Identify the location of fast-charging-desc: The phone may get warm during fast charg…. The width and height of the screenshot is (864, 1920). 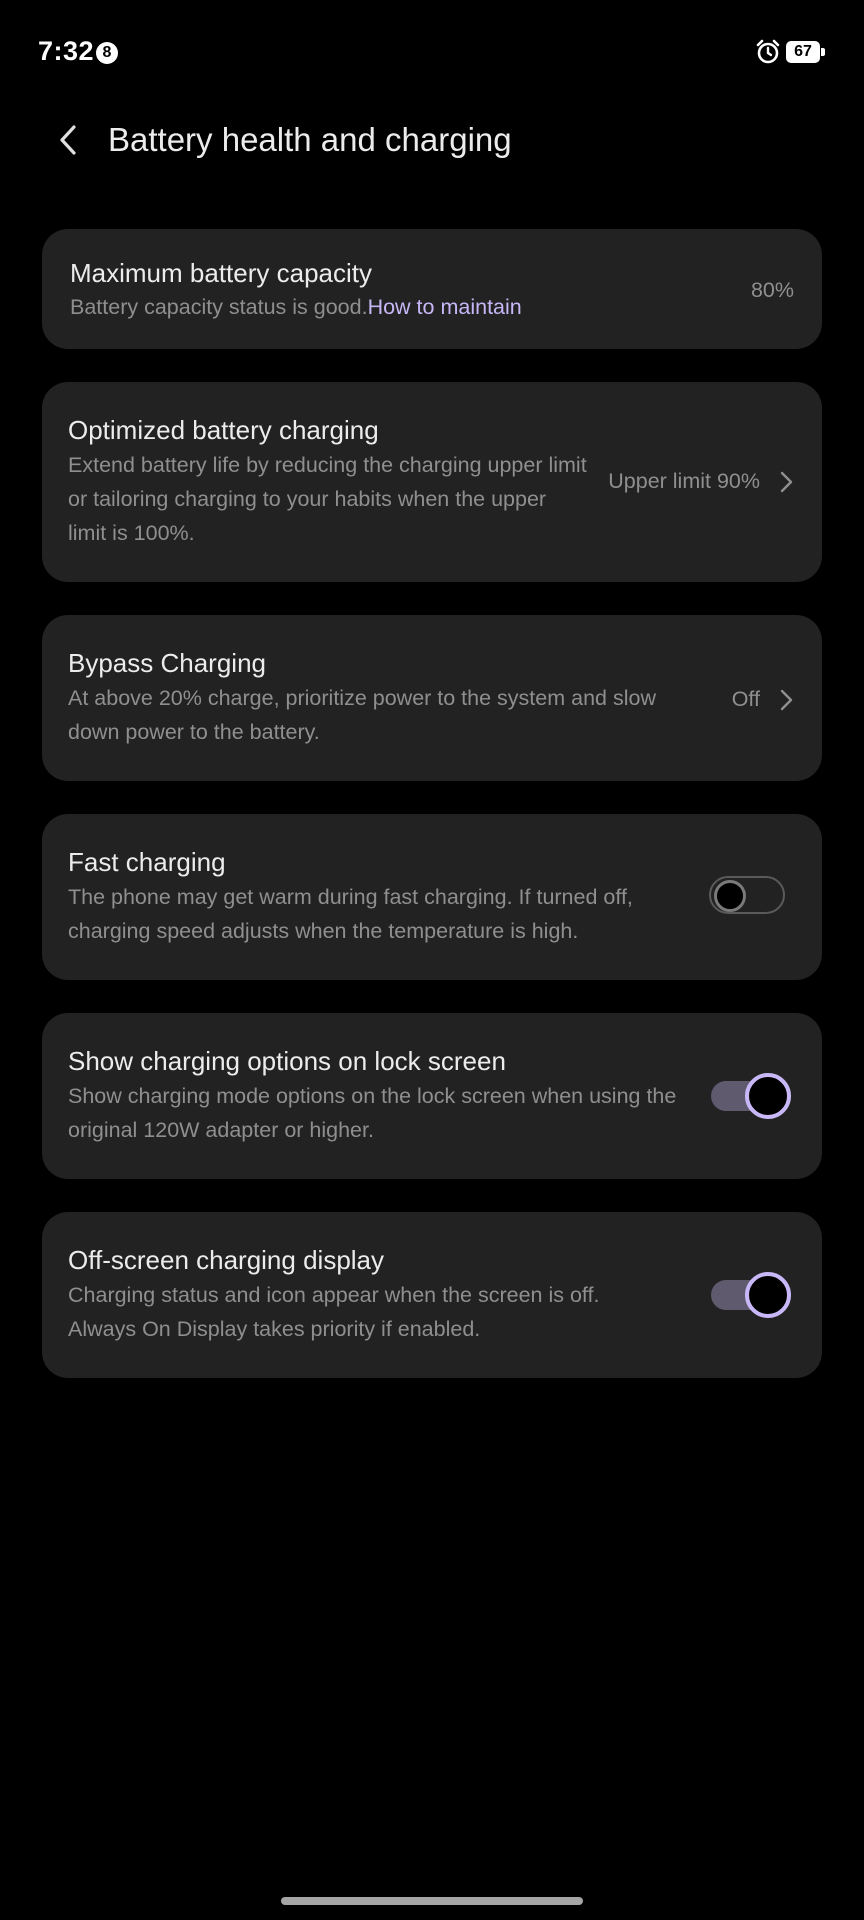
(350, 914).